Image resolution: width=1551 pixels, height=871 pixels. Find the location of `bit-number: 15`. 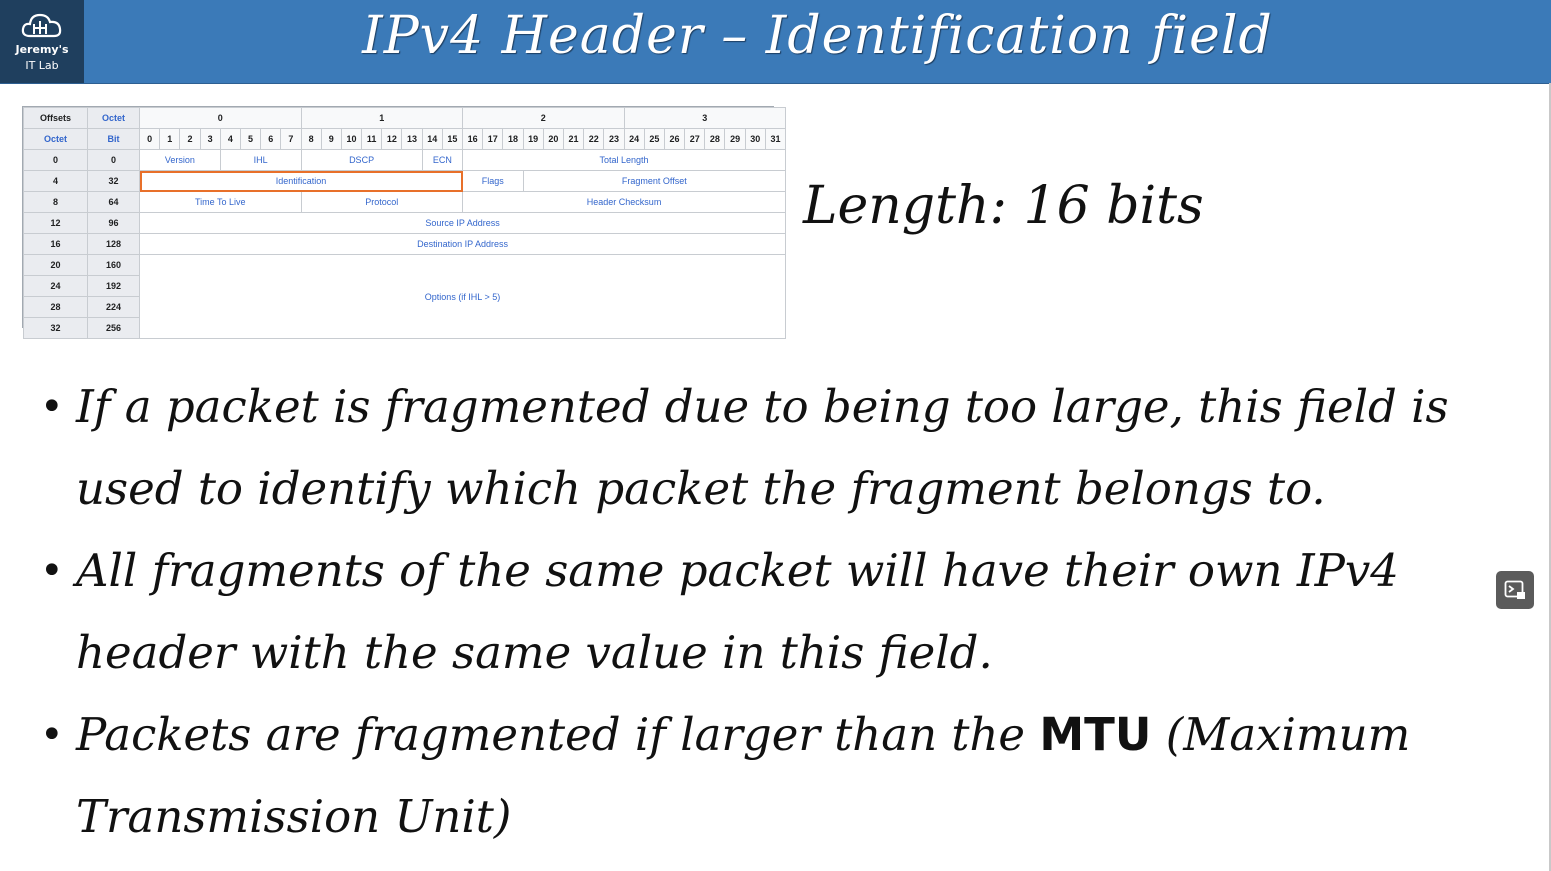

bit-number: 15 is located at coordinates (452, 139).